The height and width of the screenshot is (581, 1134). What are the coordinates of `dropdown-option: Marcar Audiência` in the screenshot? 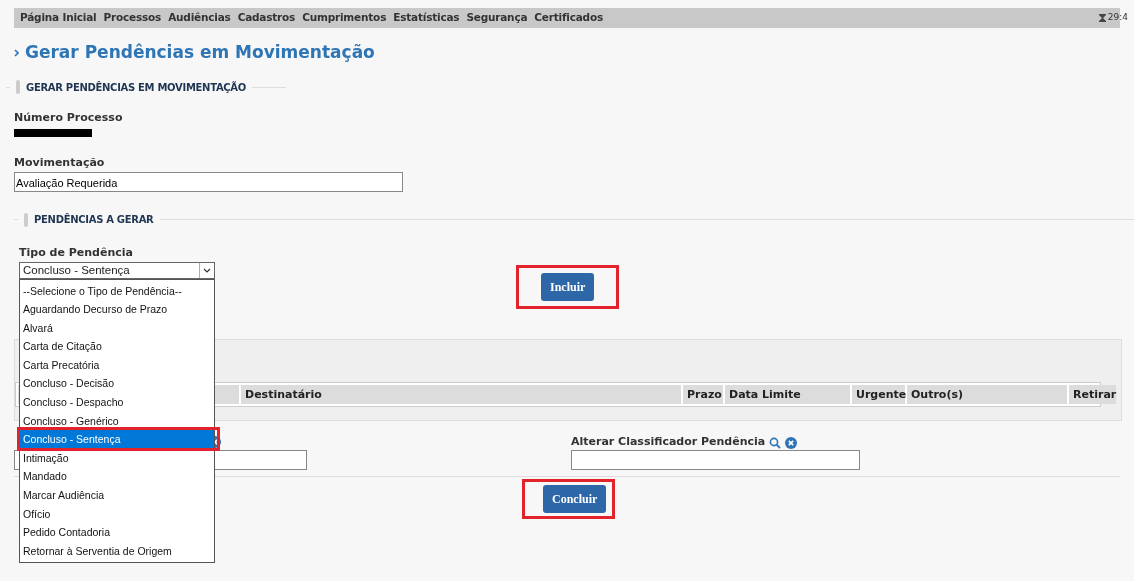 It's located at (117, 495).